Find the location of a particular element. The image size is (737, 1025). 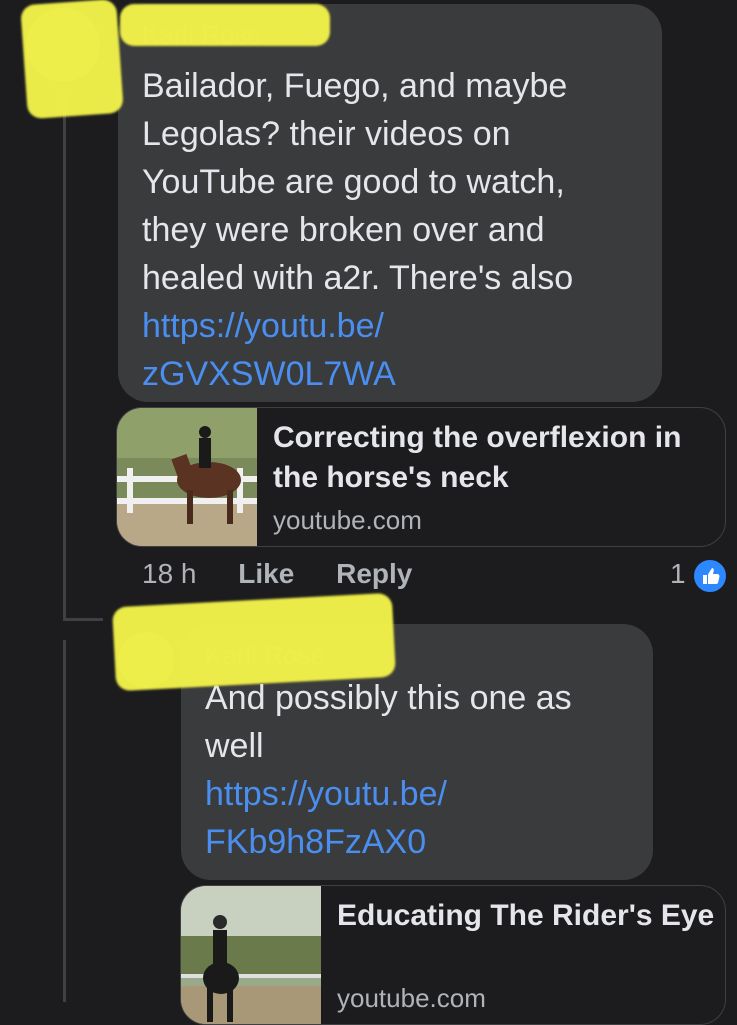

reaction-count: 1 is located at coordinates (678, 574).